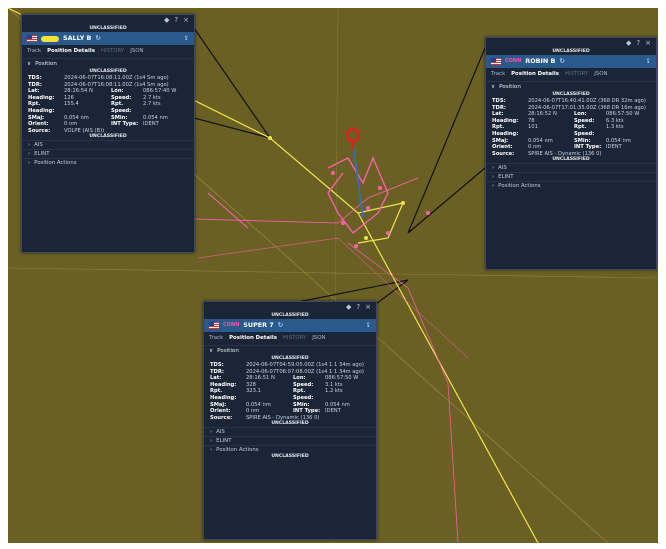 The image size is (666, 549). What do you see at coordinates (540, 61) in the screenshot?
I see `track-name: ROBIN B` at bounding box center [540, 61].